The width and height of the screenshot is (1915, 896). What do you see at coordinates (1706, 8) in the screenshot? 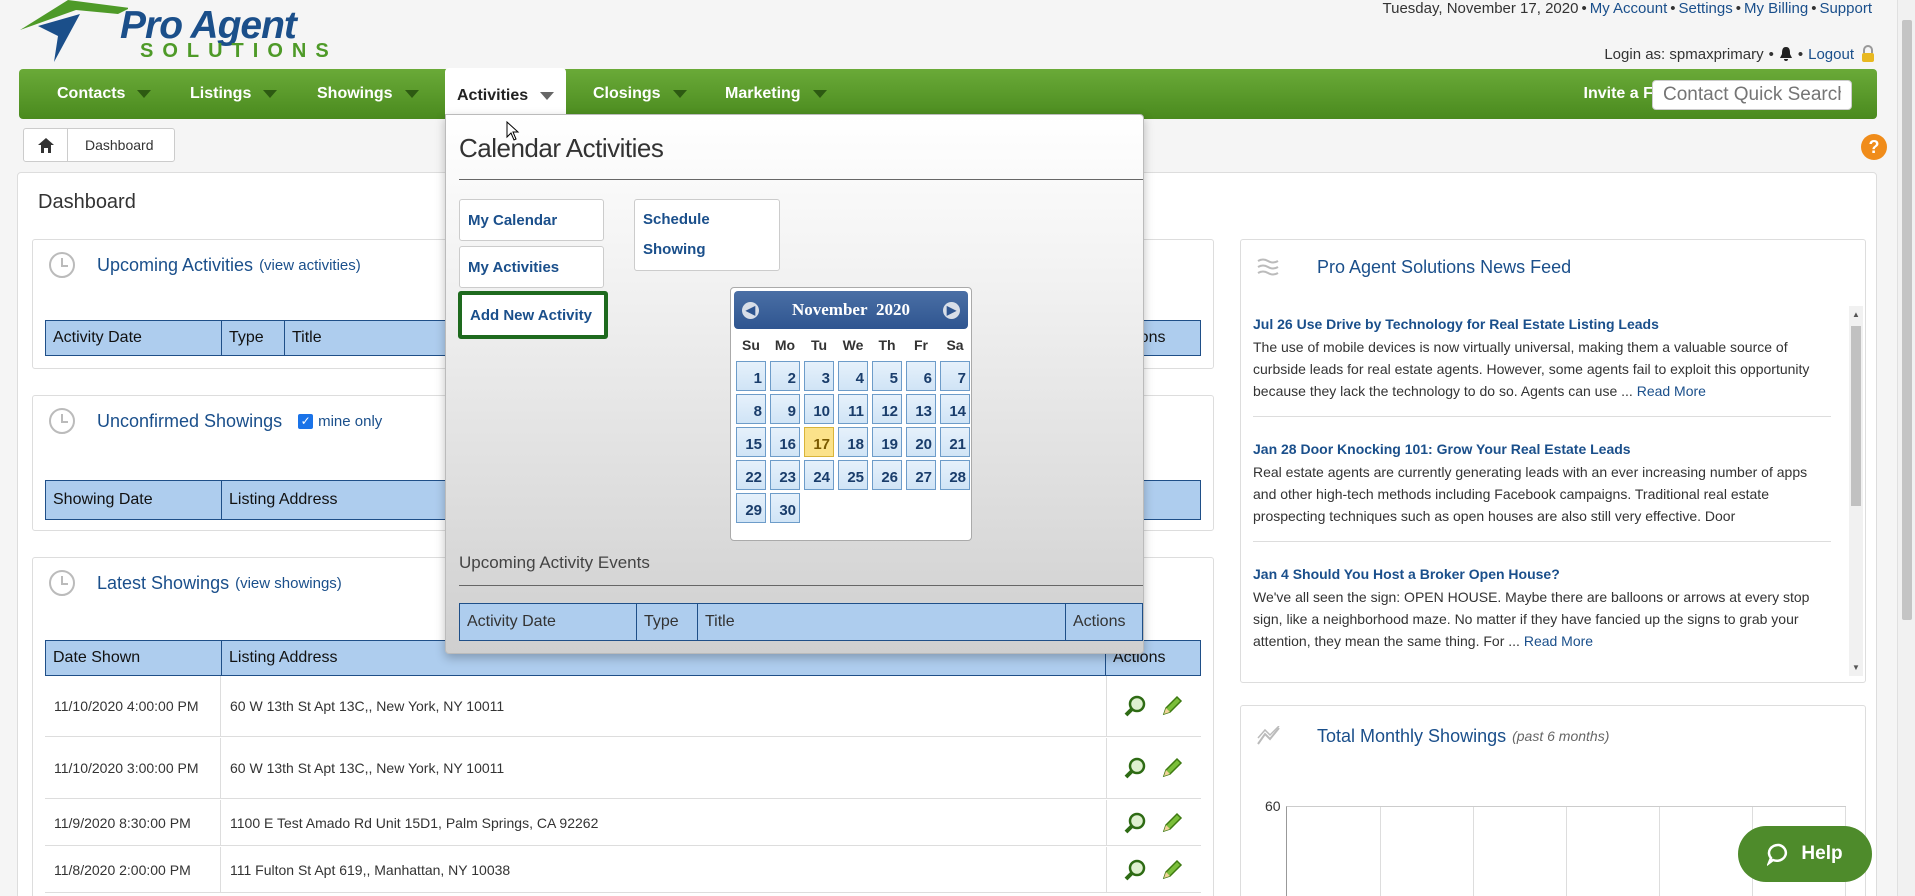
I see `settings-link: Settings` at bounding box center [1706, 8].